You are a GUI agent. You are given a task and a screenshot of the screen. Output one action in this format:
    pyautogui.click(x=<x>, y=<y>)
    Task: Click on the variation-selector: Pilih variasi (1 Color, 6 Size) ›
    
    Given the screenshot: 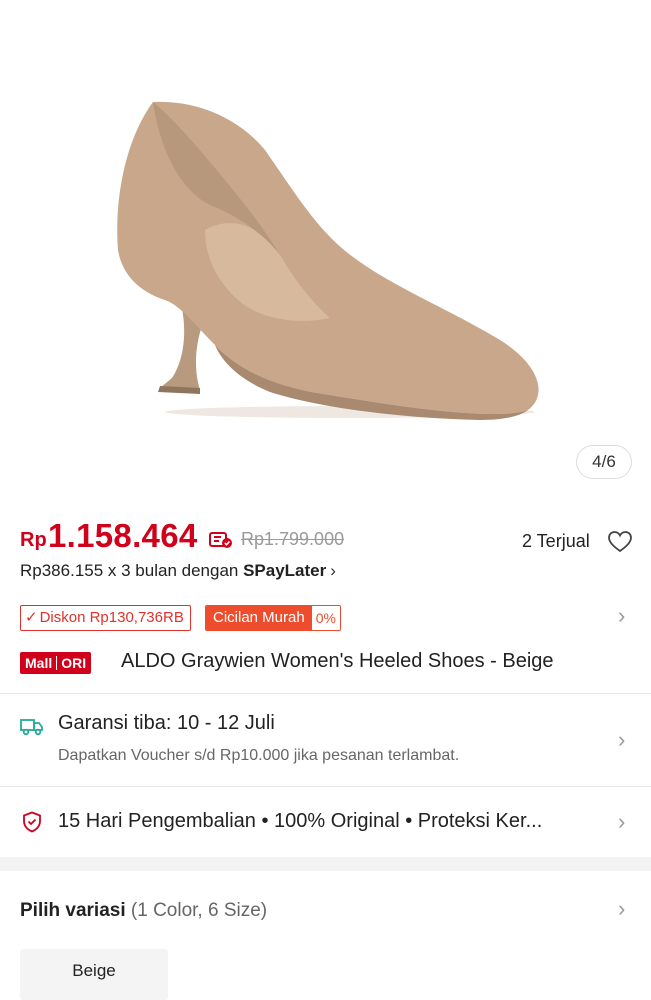 What is the action you would take?
    pyautogui.click(x=325, y=912)
    